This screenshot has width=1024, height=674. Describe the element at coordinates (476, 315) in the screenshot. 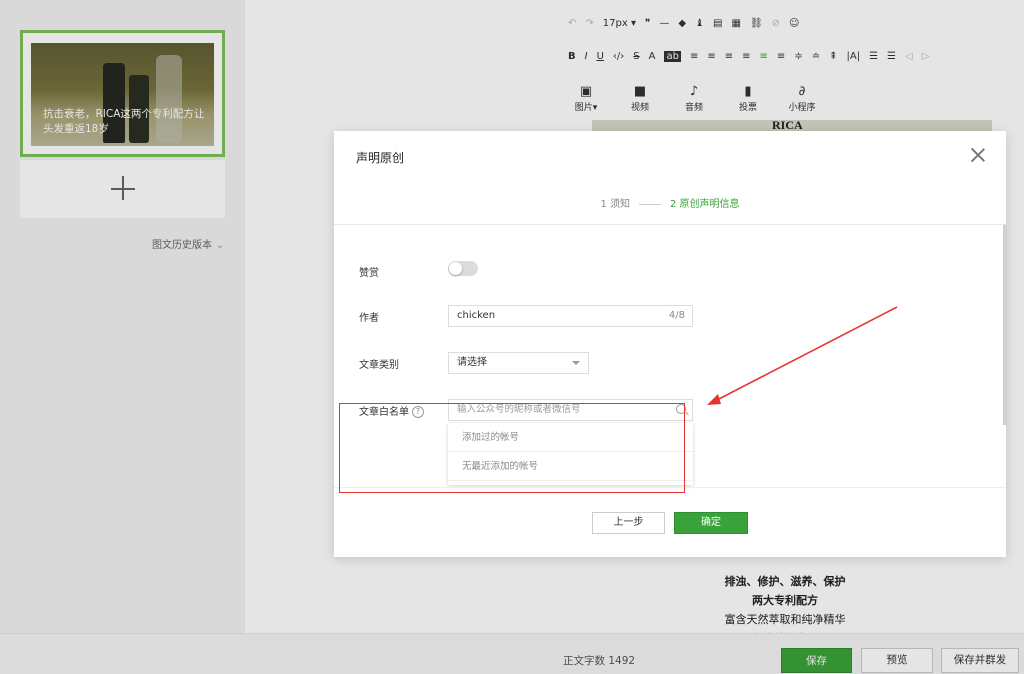

I see `author-value: chicken` at that location.